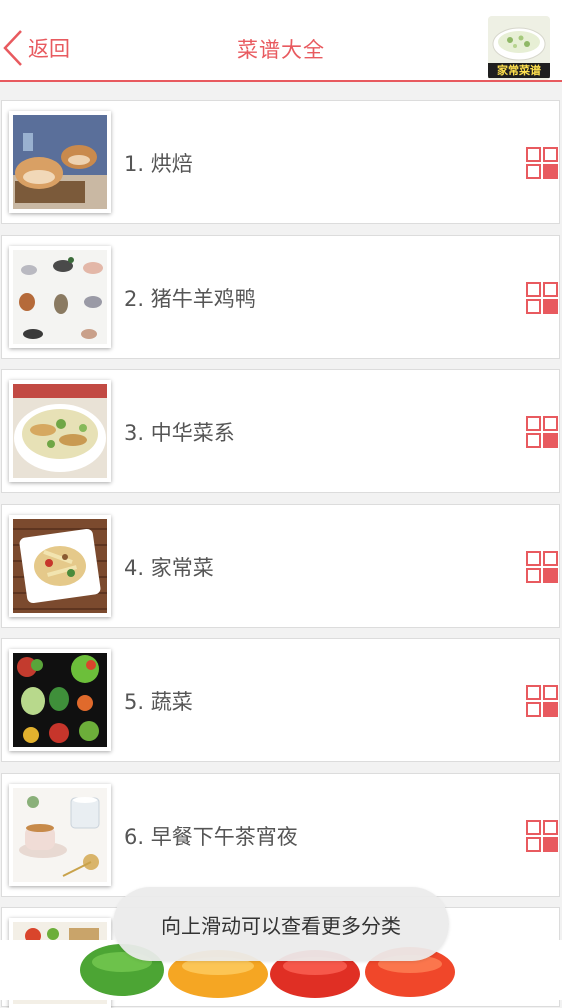  Describe the element at coordinates (519, 70) in the screenshot. I see `logo-text: 家常菜谱` at that location.